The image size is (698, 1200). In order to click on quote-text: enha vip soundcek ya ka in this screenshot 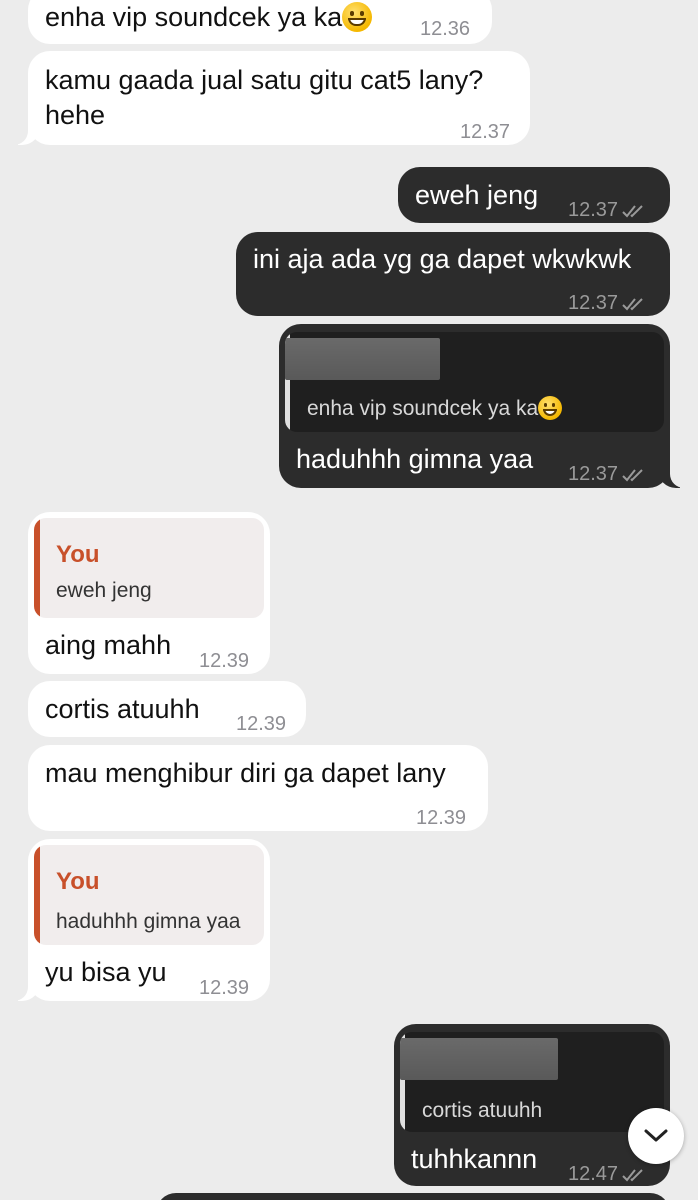, I will do `click(423, 408)`.